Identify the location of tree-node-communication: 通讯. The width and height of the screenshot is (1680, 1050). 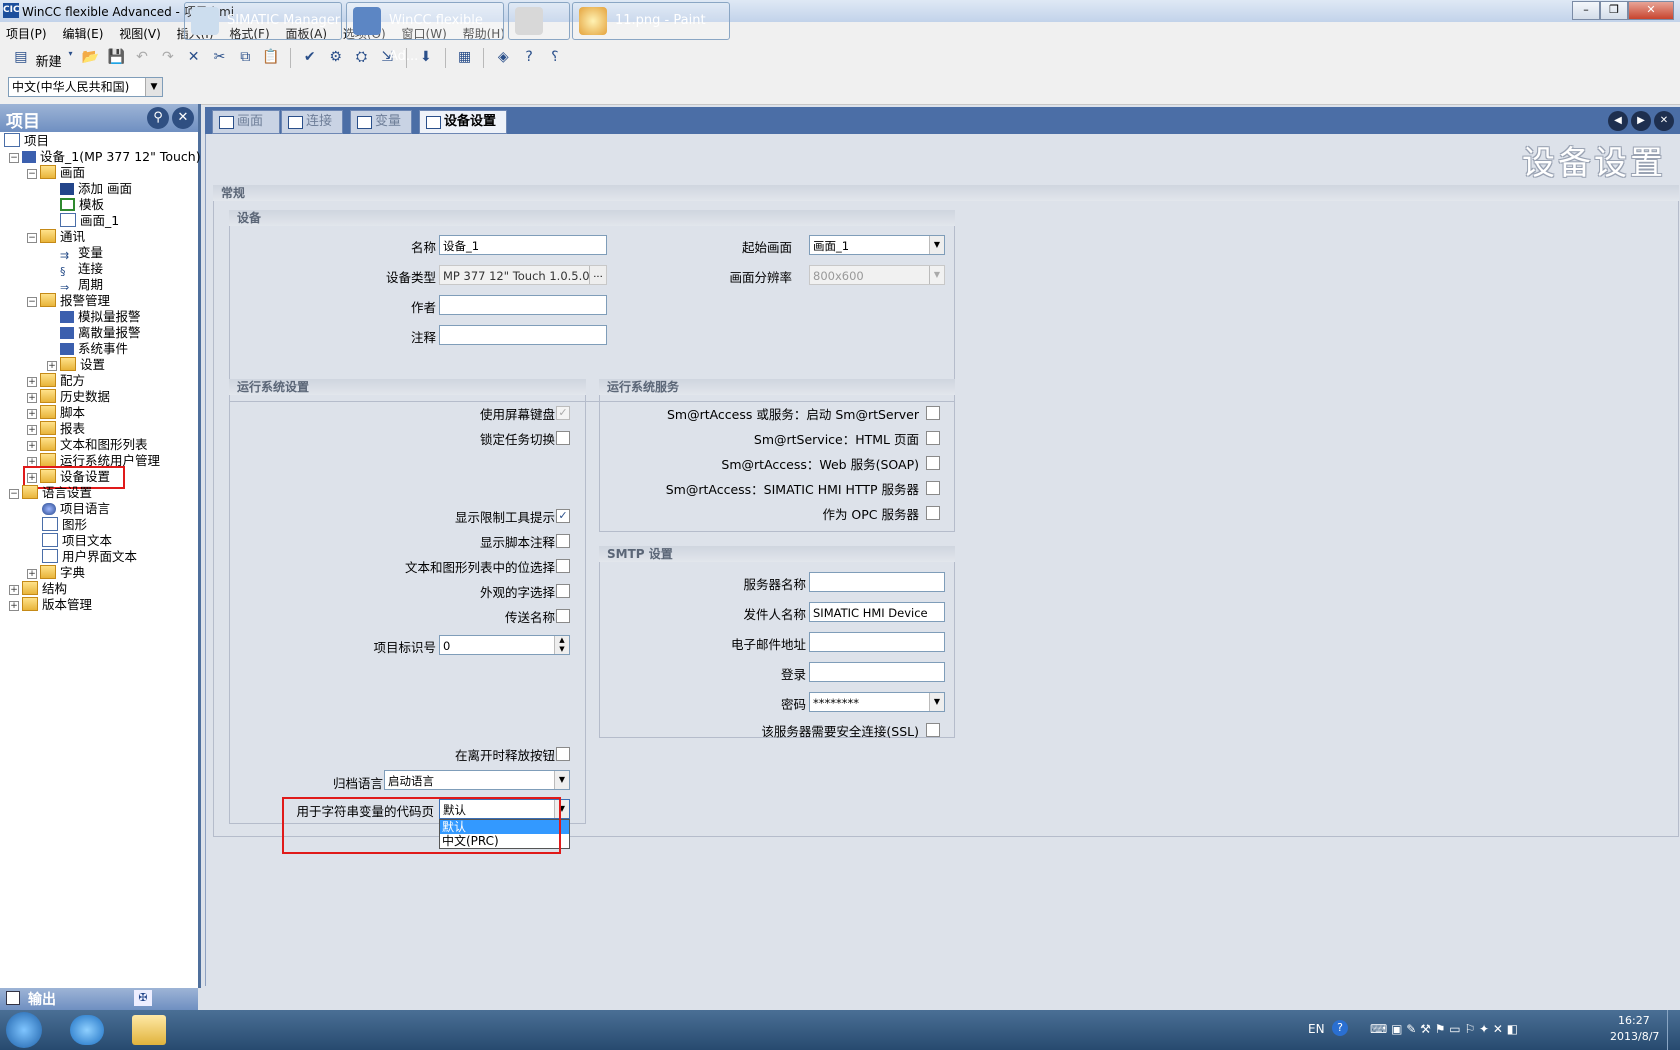
(62, 237).